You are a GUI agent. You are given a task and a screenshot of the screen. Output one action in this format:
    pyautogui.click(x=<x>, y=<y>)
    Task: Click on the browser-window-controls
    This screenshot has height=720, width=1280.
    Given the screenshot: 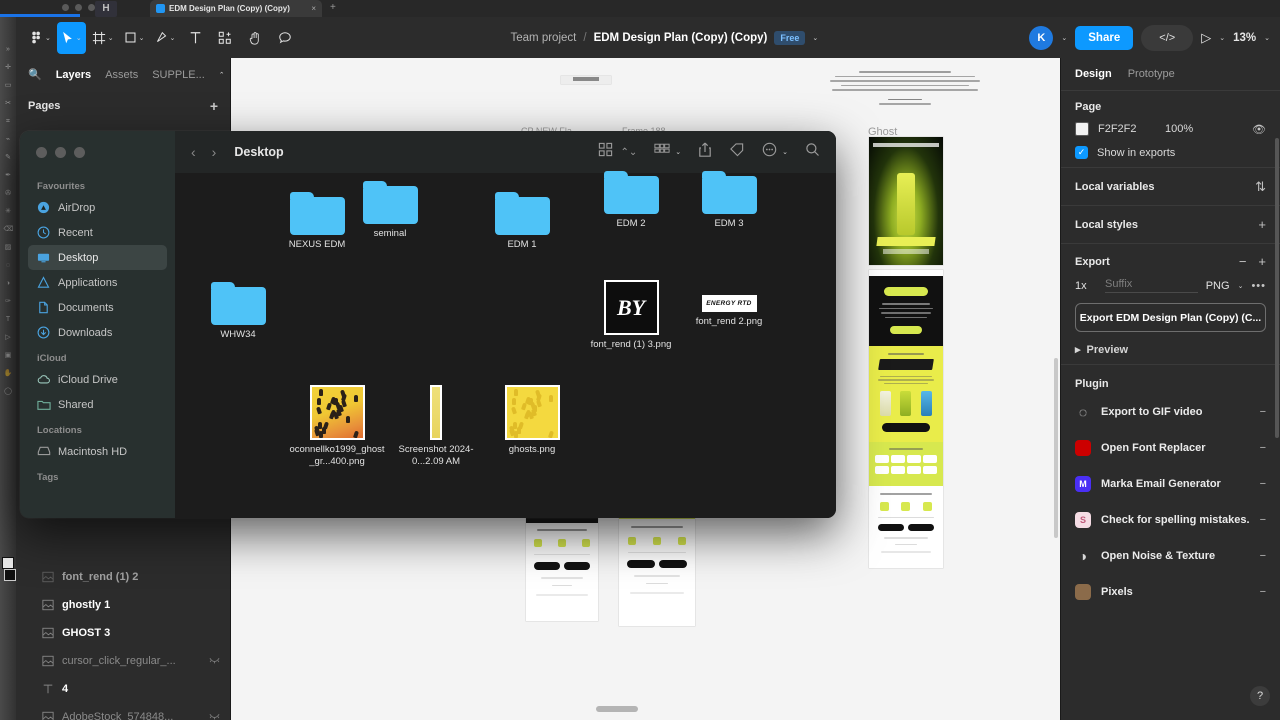 What is the action you would take?
    pyautogui.click(x=78, y=7)
    